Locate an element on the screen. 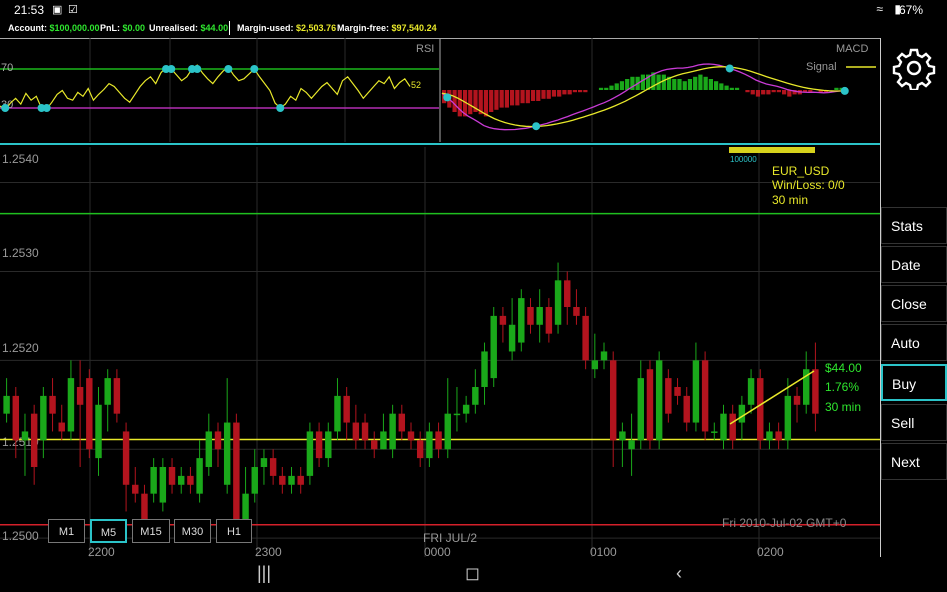  account-value: $100,000.00 is located at coordinates (74, 28).